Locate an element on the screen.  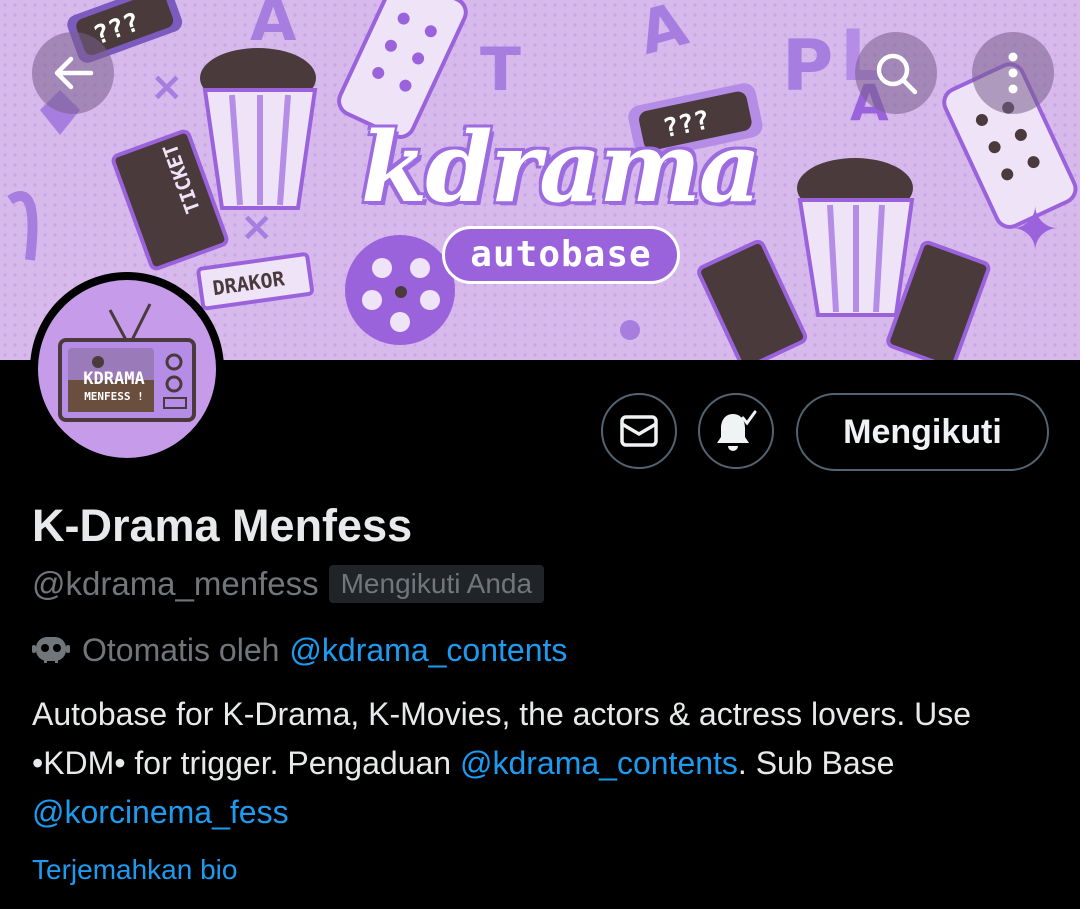
film-reel is located at coordinates (400, 290).